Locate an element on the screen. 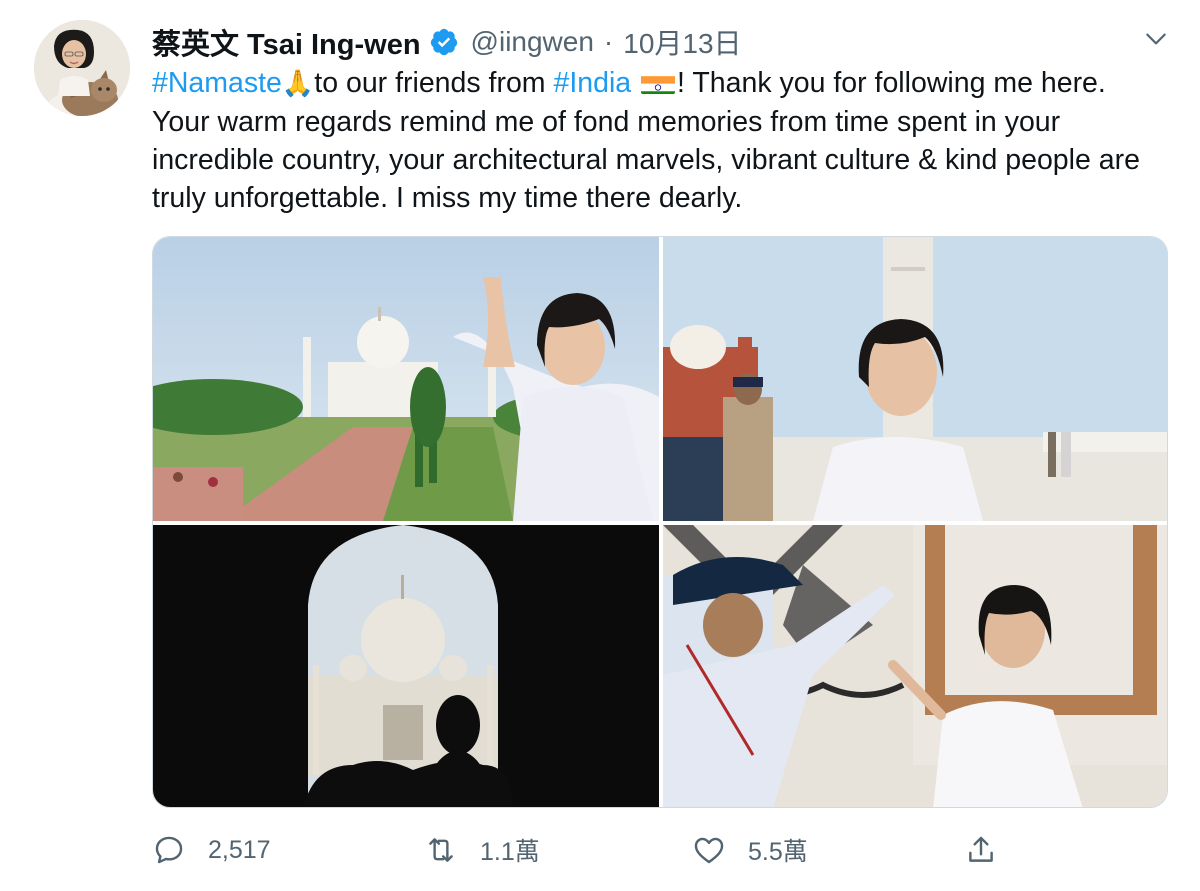 This screenshot has width=1200, height=891. display-name: 蔡英文 Tsai Ing-wen is located at coordinates (286, 42).